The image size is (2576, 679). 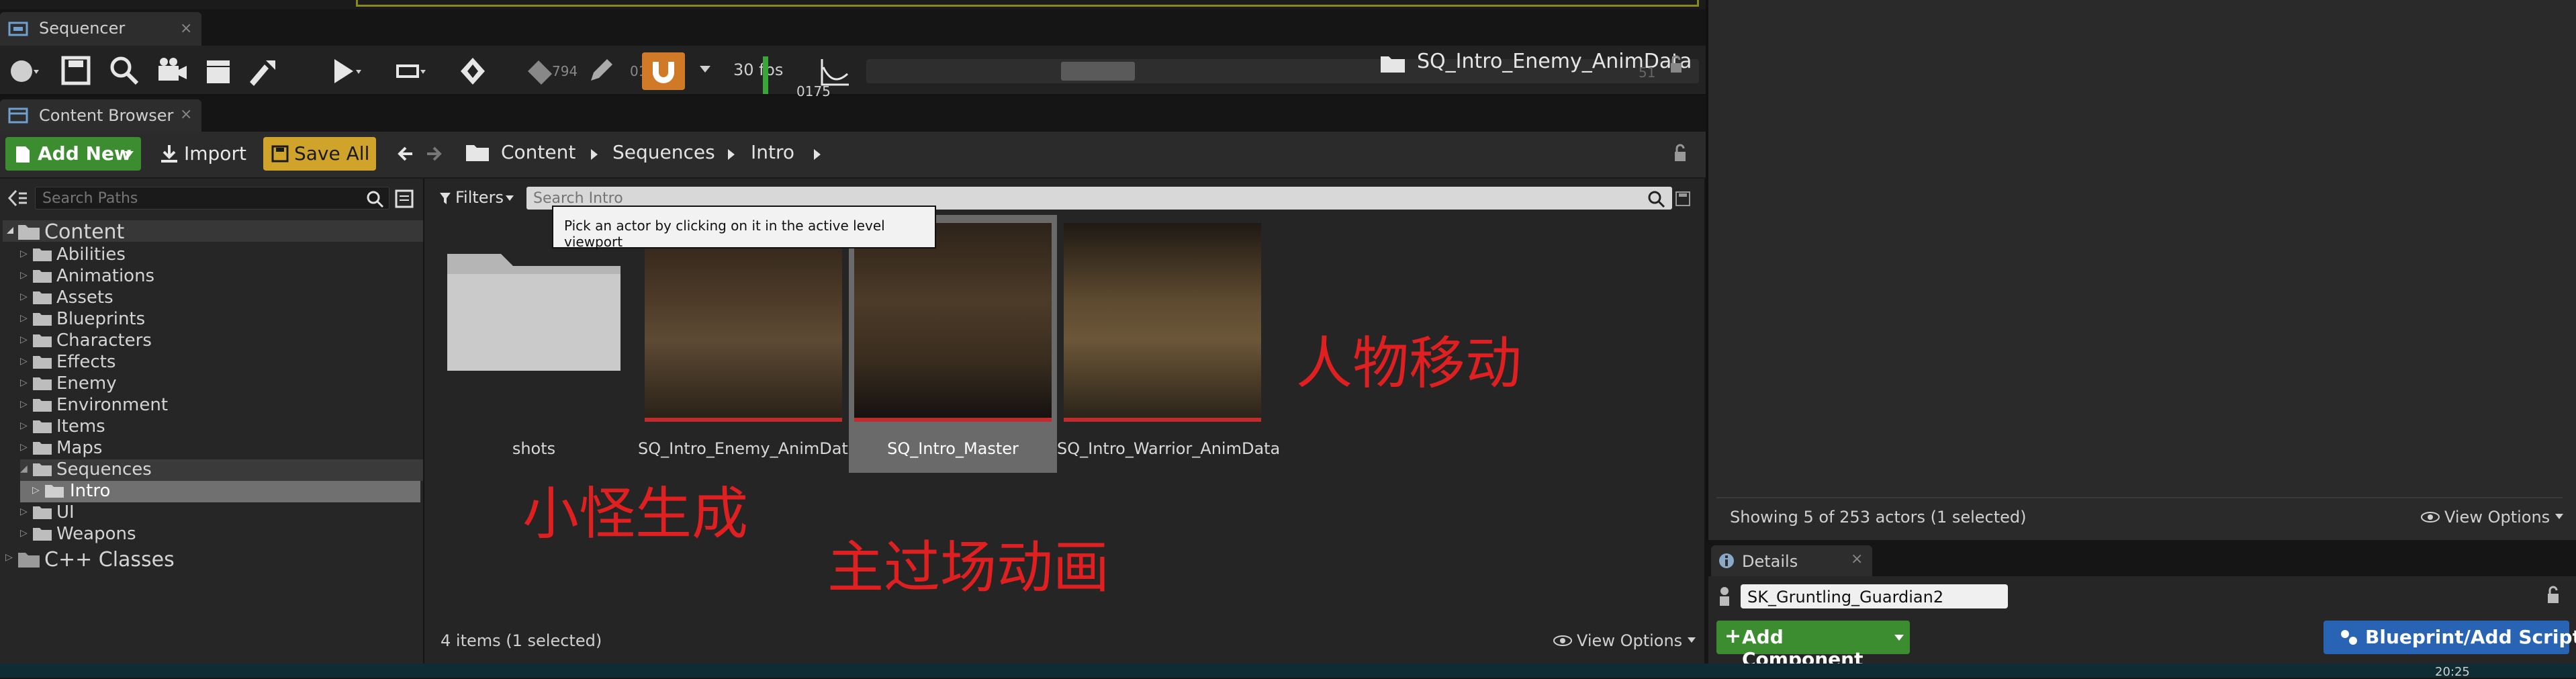 What do you see at coordinates (221, 448) in the screenshot?
I see `tree-item-maps: ▷ Maps` at bounding box center [221, 448].